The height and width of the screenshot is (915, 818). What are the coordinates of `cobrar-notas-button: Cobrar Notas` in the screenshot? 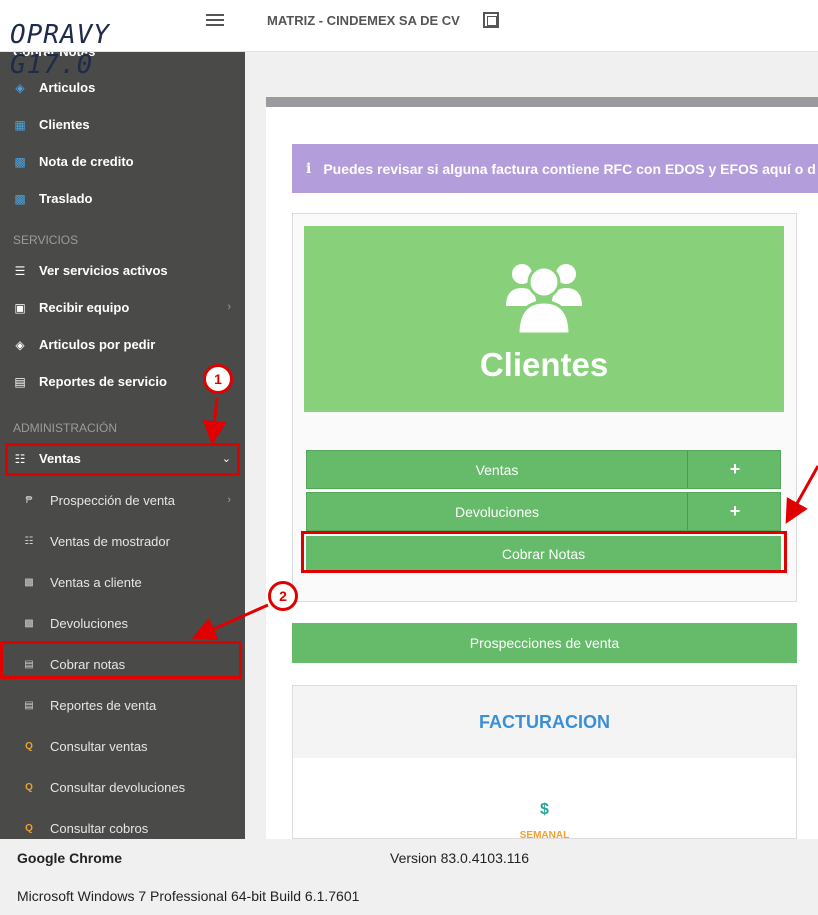 It's located at (543, 553).